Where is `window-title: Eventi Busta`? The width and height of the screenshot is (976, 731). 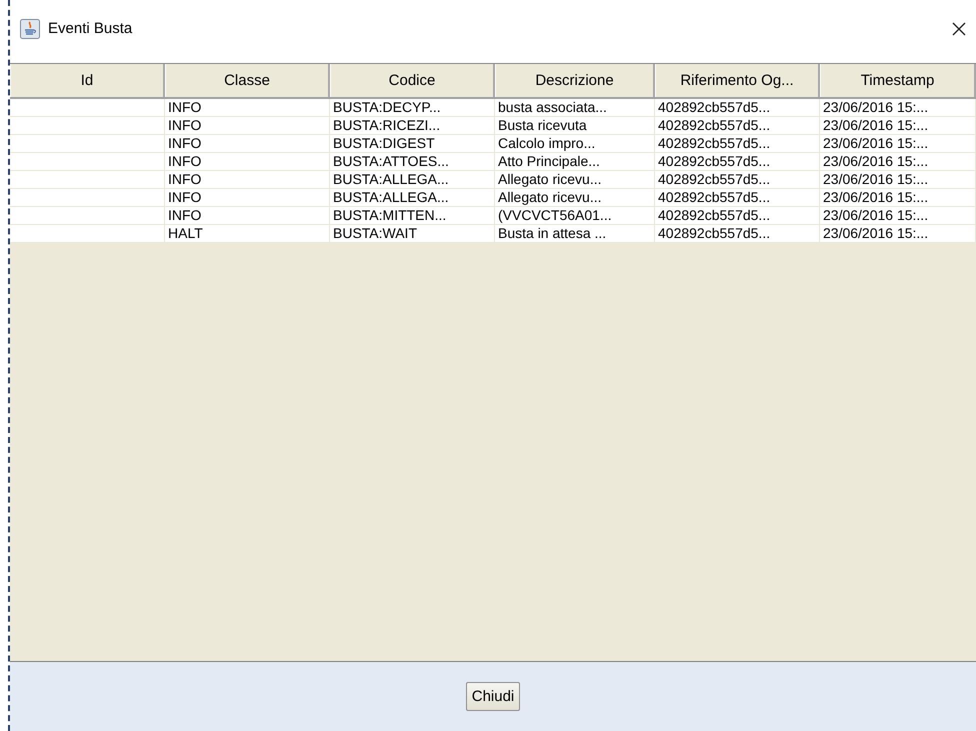
window-title: Eventi Busta is located at coordinates (91, 28).